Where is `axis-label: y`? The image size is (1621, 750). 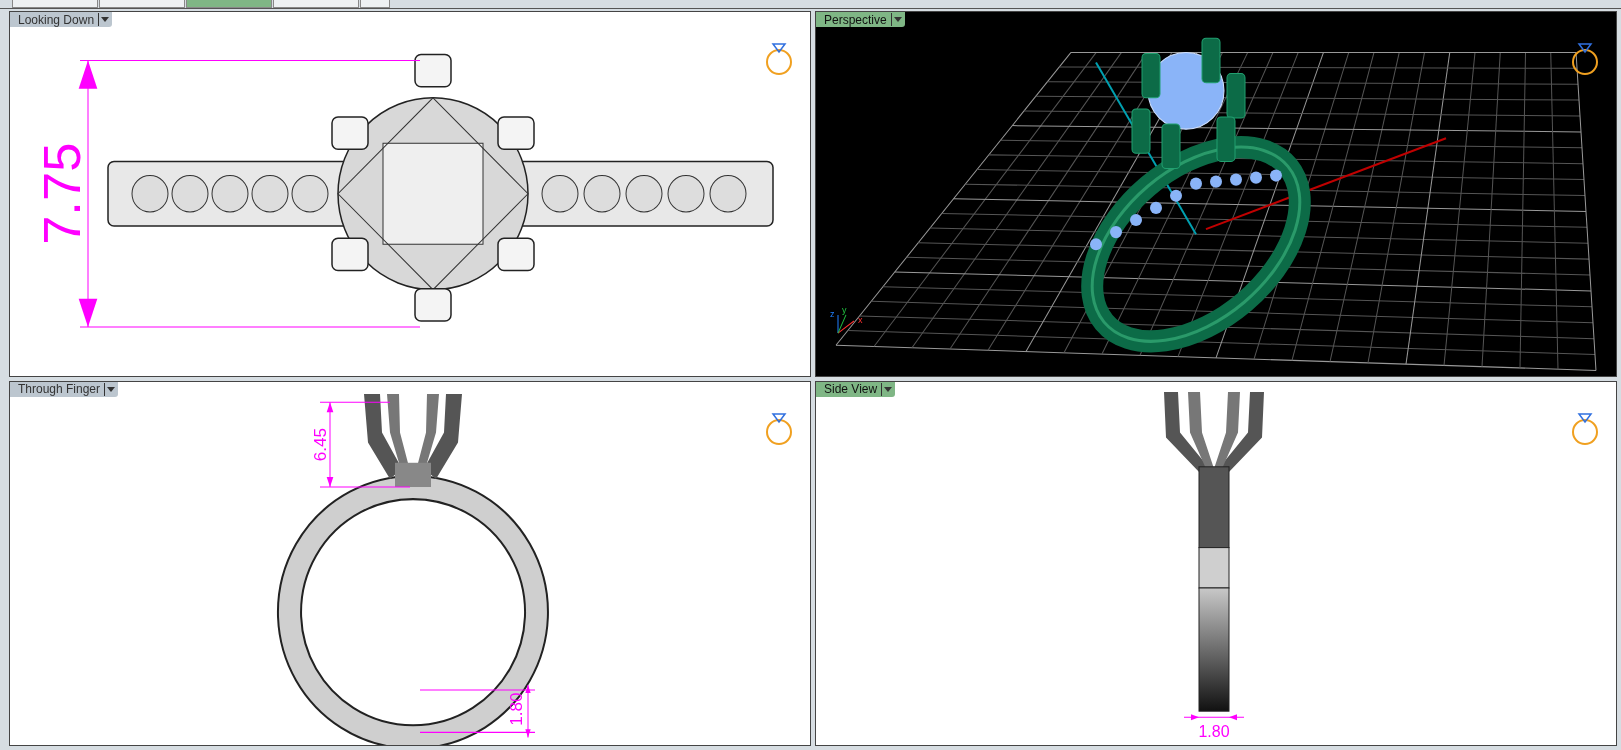
axis-label: y is located at coordinates (844, 309).